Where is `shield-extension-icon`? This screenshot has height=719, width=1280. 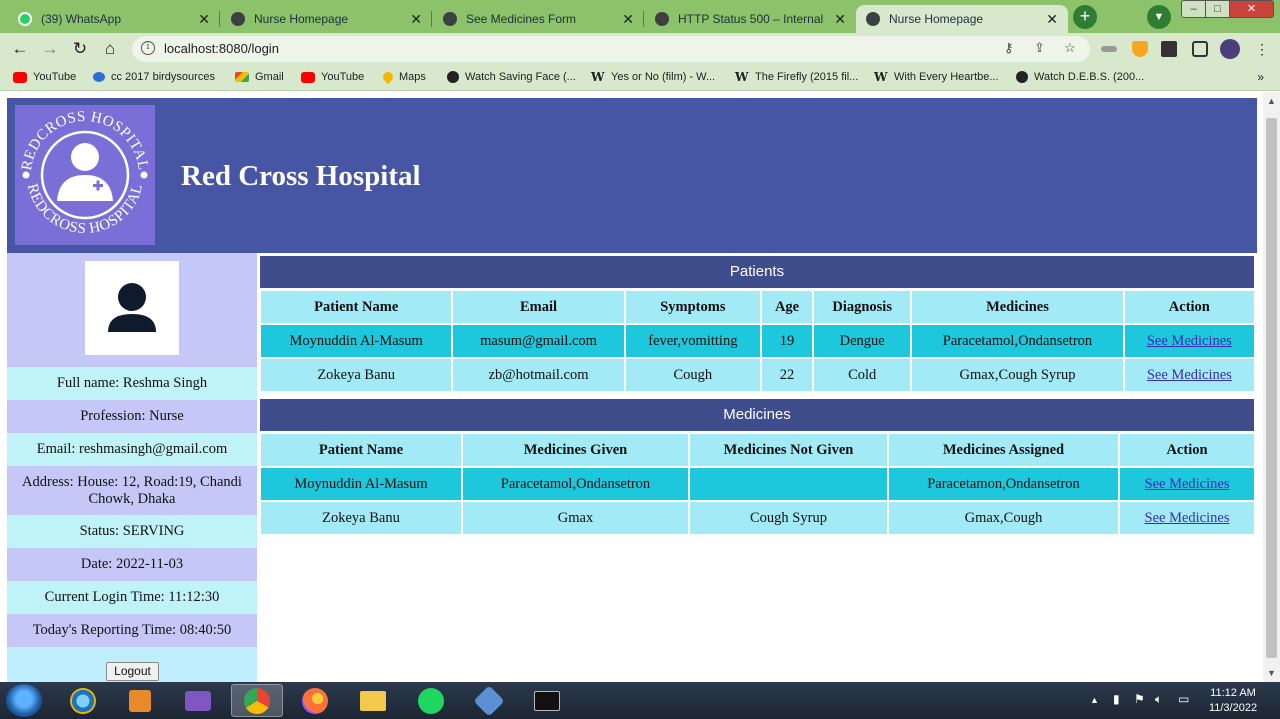
shield-extension-icon is located at coordinates (1140, 49).